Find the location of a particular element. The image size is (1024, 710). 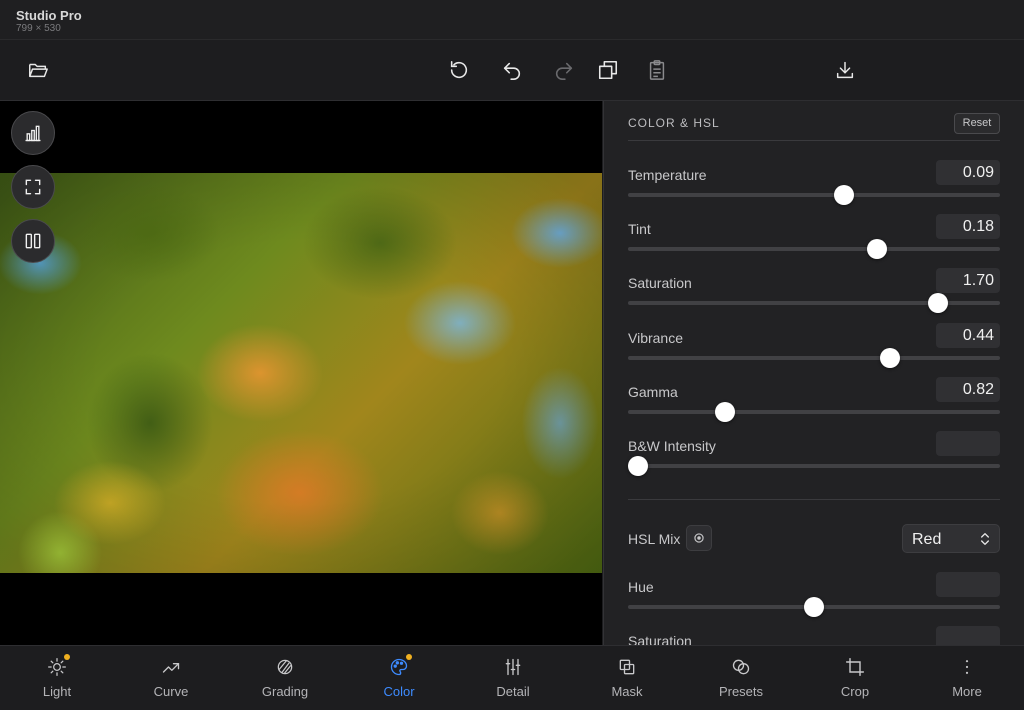

tab-label: Mask is located at coordinates (627, 691).